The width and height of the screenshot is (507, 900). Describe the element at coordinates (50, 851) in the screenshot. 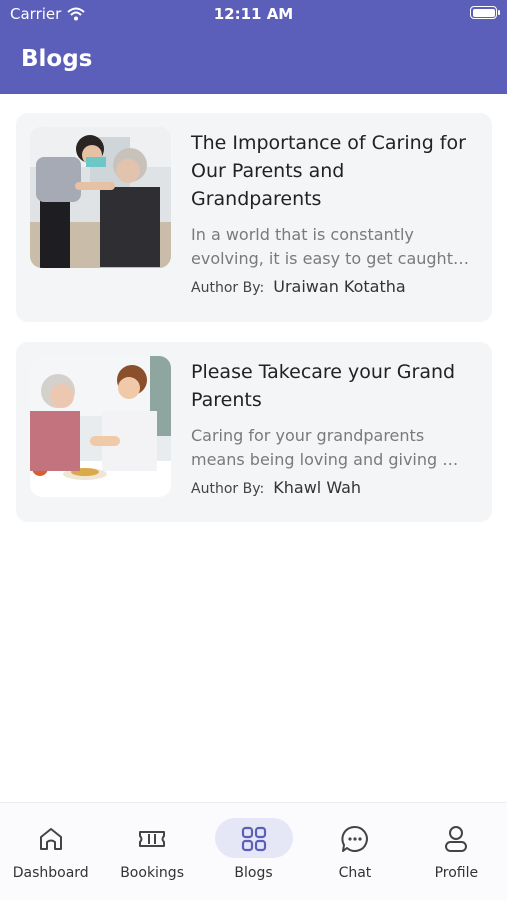

I see `tab-dashboard: Dashboard` at that location.